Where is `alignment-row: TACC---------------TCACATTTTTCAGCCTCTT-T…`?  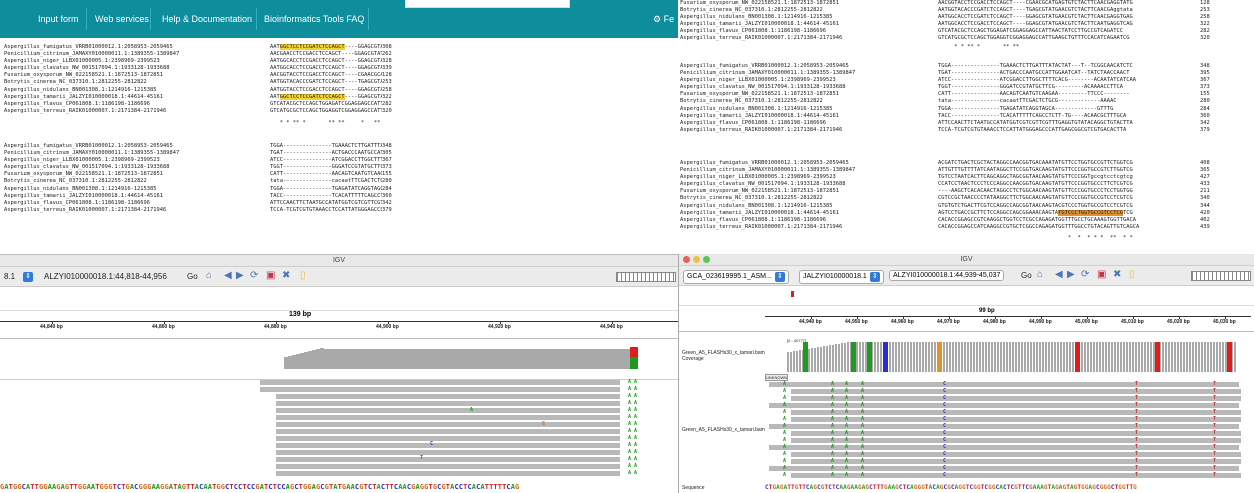
alignment-row: TACC---------------TCACATTTTTCAGCCTCTT-T… is located at coordinates (1032, 115).